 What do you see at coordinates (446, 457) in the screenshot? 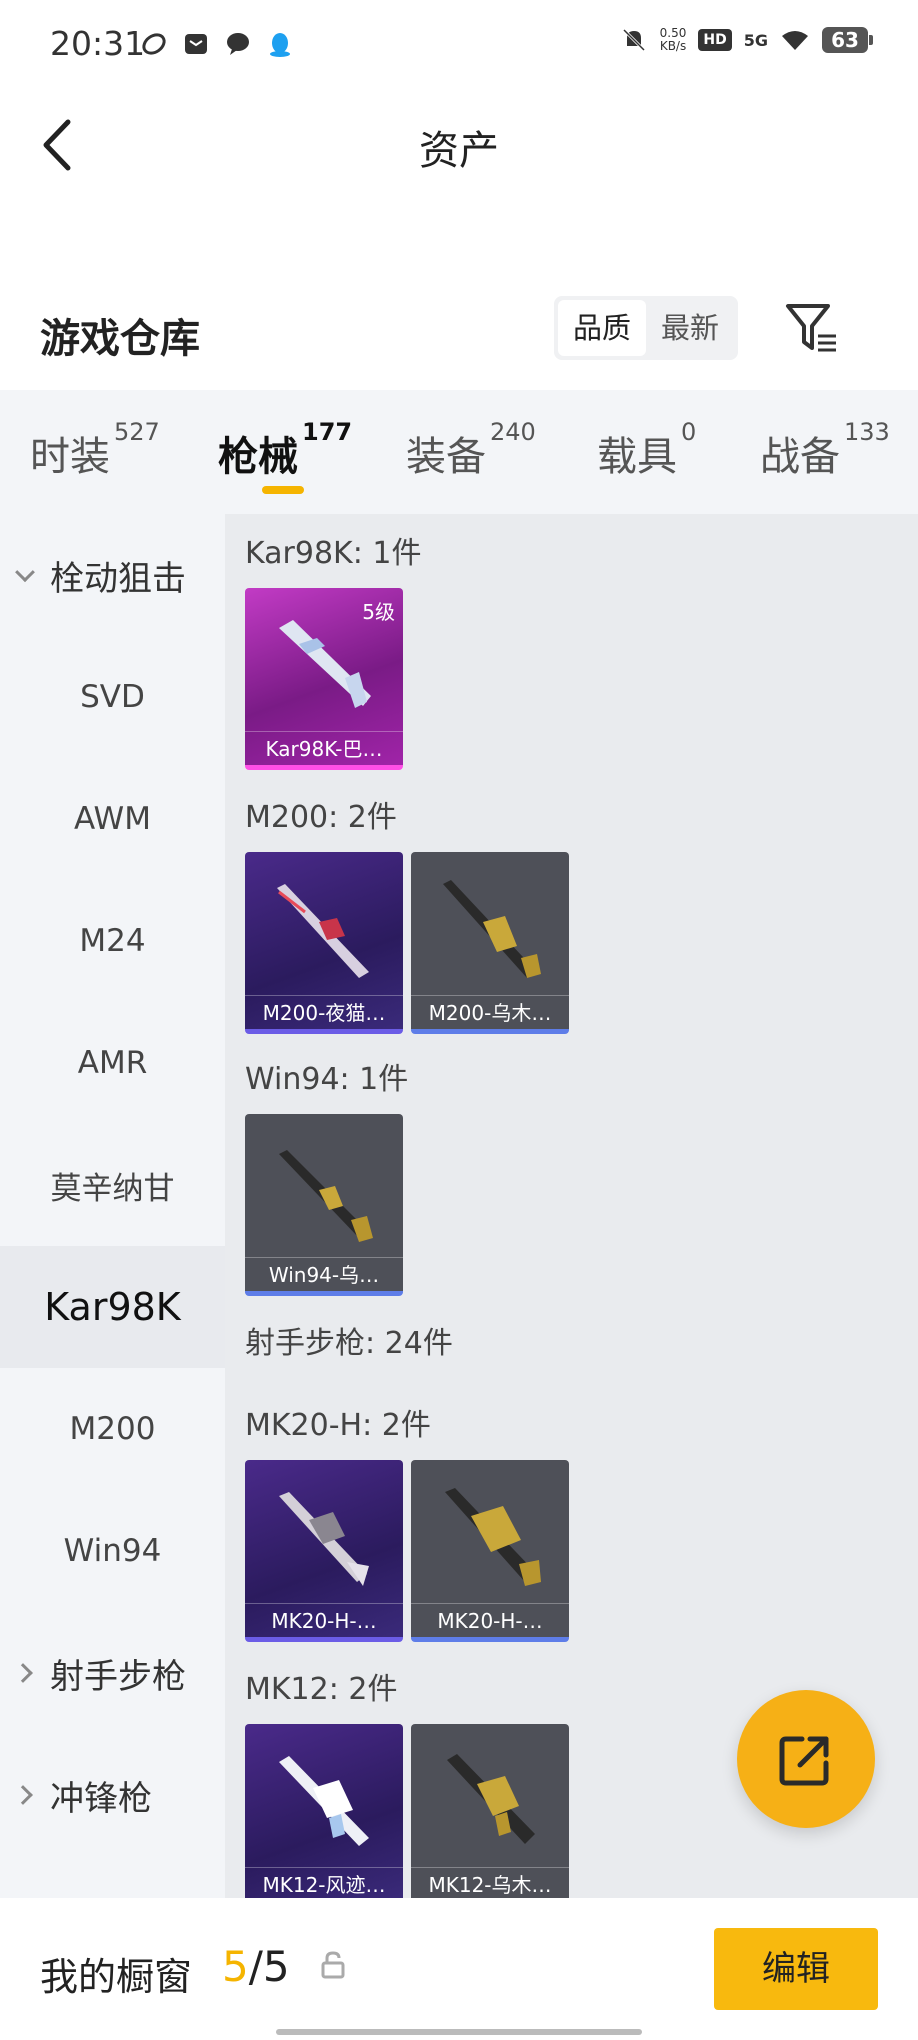
I see `tab-label: 装备` at bounding box center [446, 457].